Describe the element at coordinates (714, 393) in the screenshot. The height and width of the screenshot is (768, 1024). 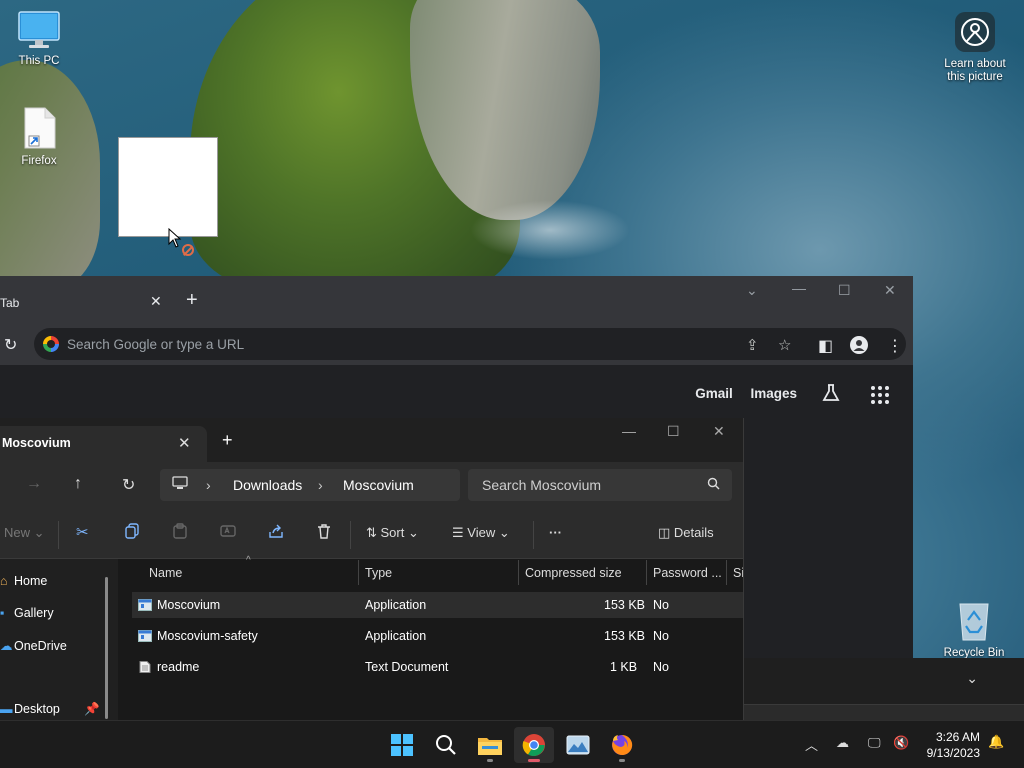
I see `gmail-link: Gmail` at that location.